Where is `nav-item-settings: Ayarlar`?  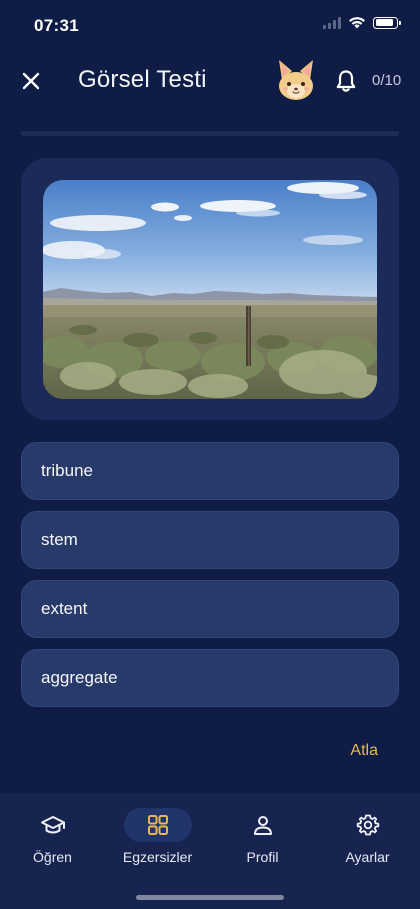 nav-item-settings: Ayarlar is located at coordinates (367, 833).